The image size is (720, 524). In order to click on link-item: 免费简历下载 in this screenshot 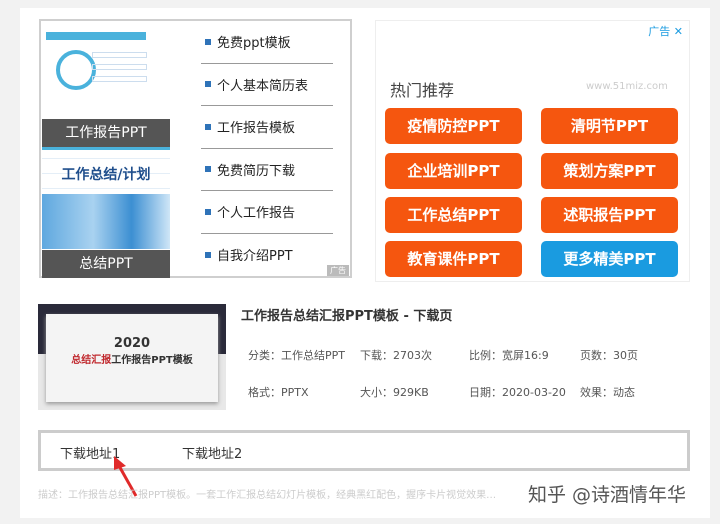, I will do `click(267, 170)`.